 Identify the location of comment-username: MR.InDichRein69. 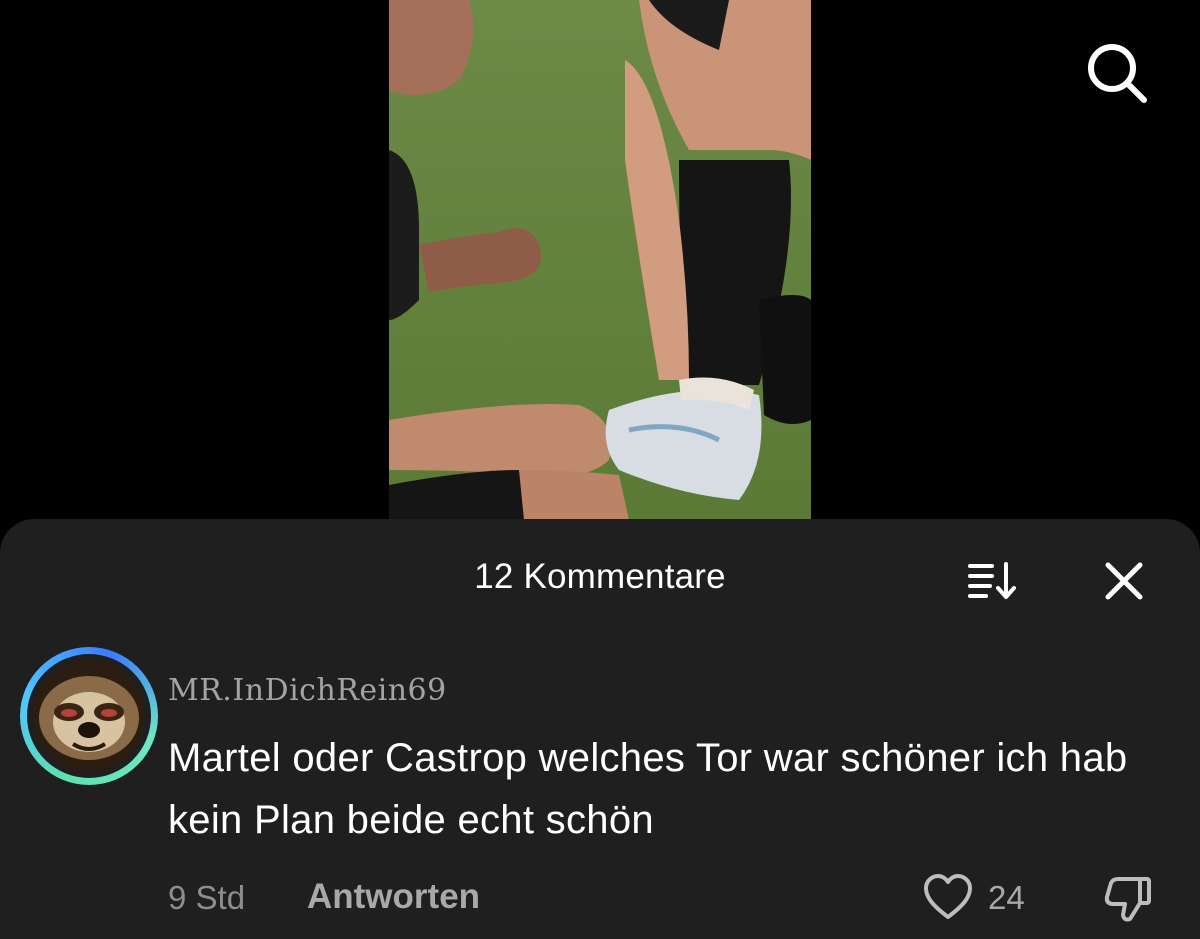
(307, 690).